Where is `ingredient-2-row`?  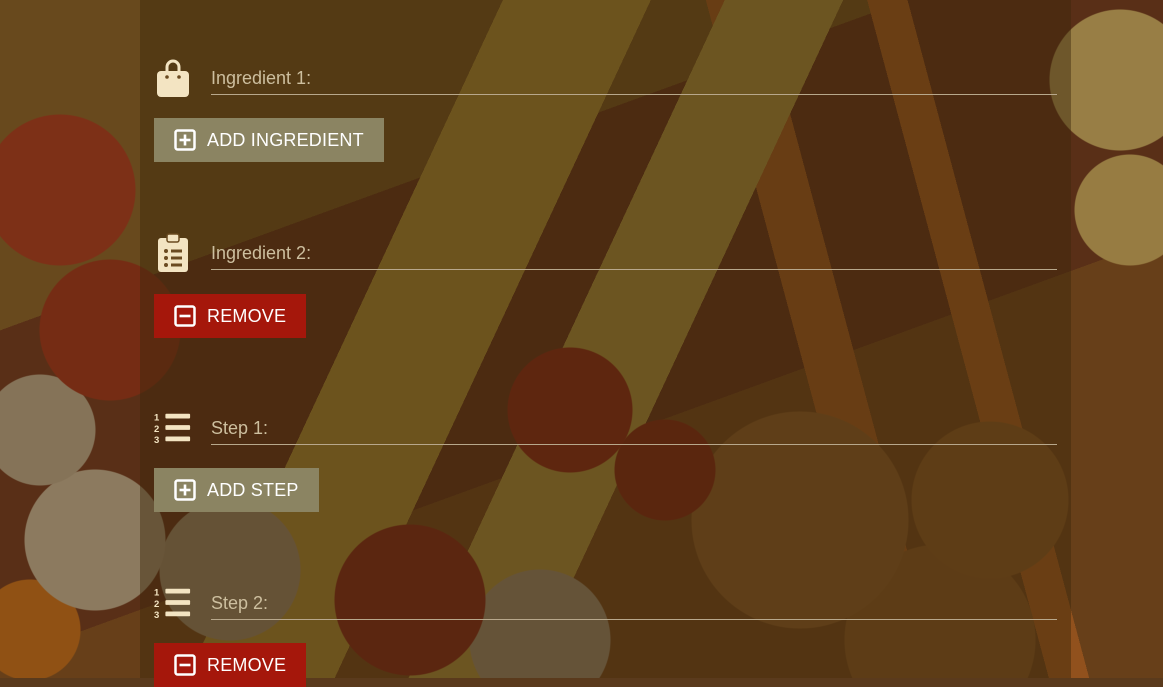 ingredient-2-row is located at coordinates (173, 253).